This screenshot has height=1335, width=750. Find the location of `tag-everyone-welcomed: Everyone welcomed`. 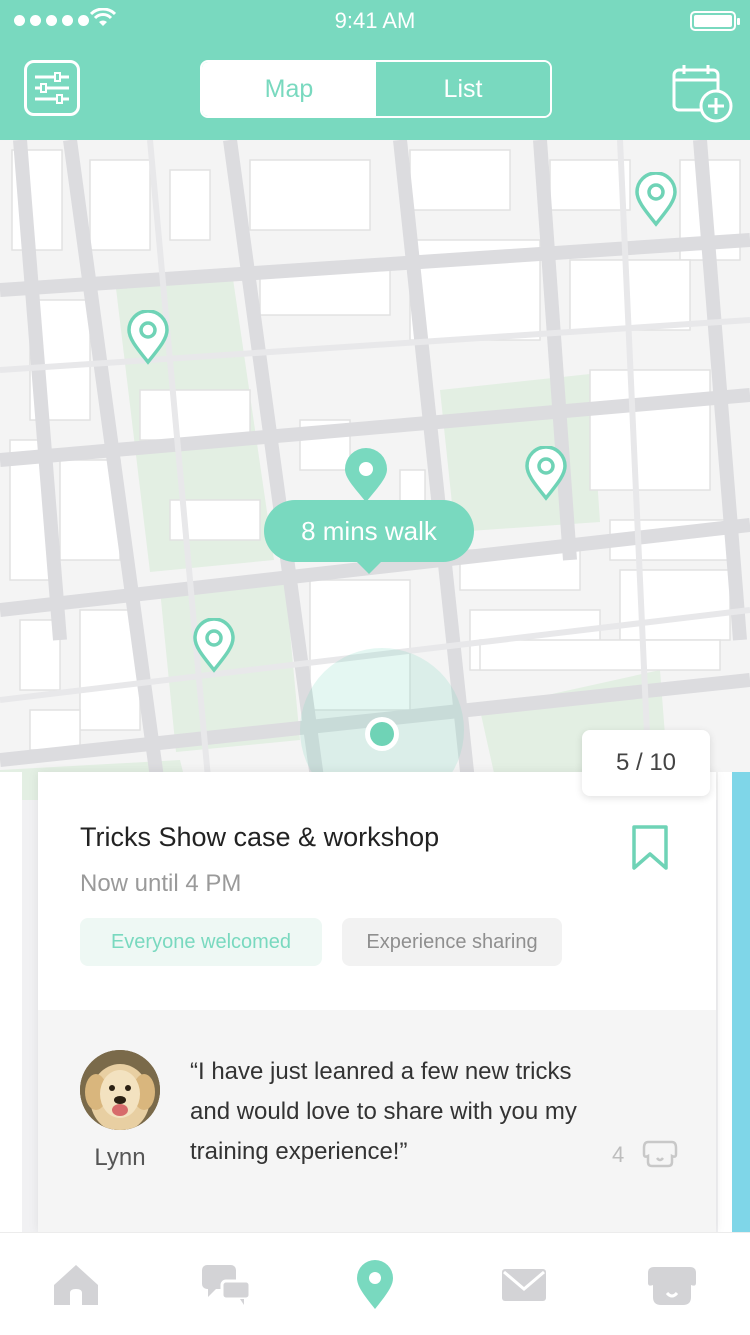

tag-everyone-welcomed: Everyone welcomed is located at coordinates (201, 942).